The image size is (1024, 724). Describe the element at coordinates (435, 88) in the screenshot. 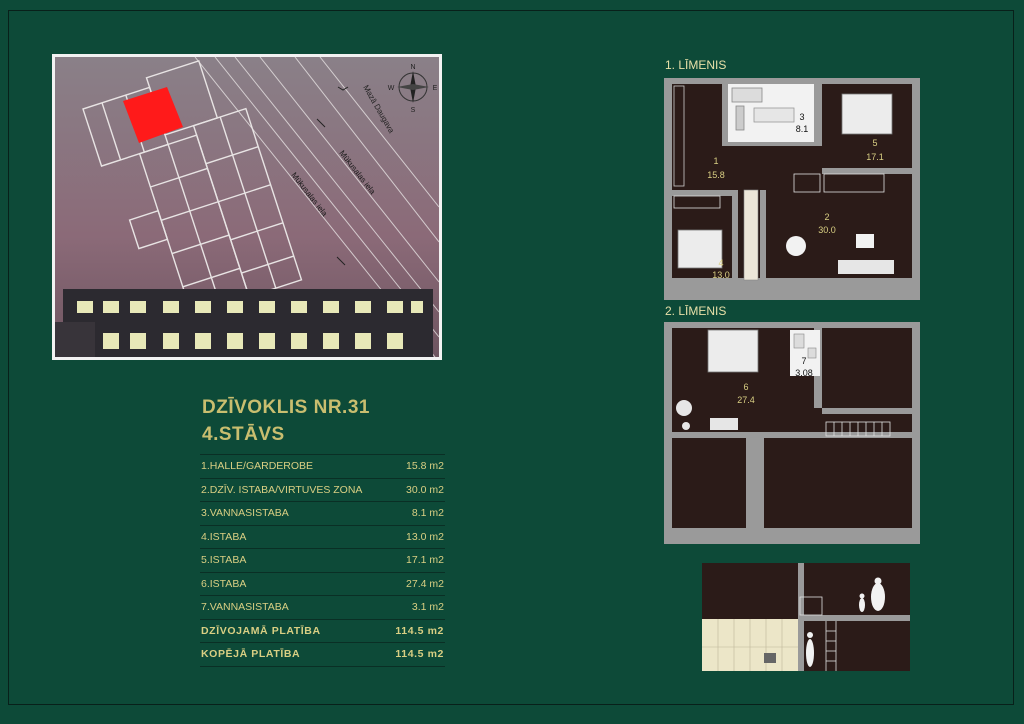

I see `svg-text: E` at that location.